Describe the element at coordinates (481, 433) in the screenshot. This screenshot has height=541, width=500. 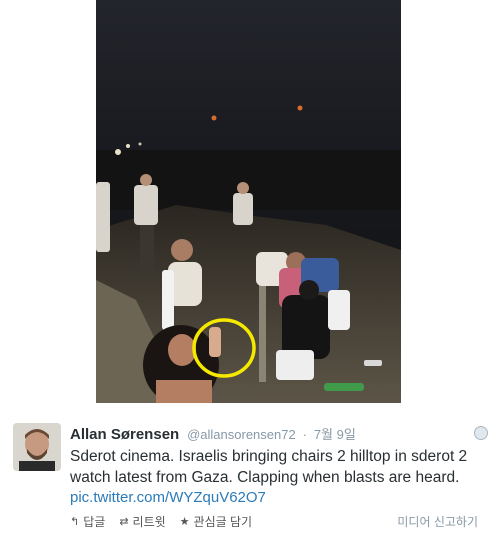
I see `globe-icon` at that location.